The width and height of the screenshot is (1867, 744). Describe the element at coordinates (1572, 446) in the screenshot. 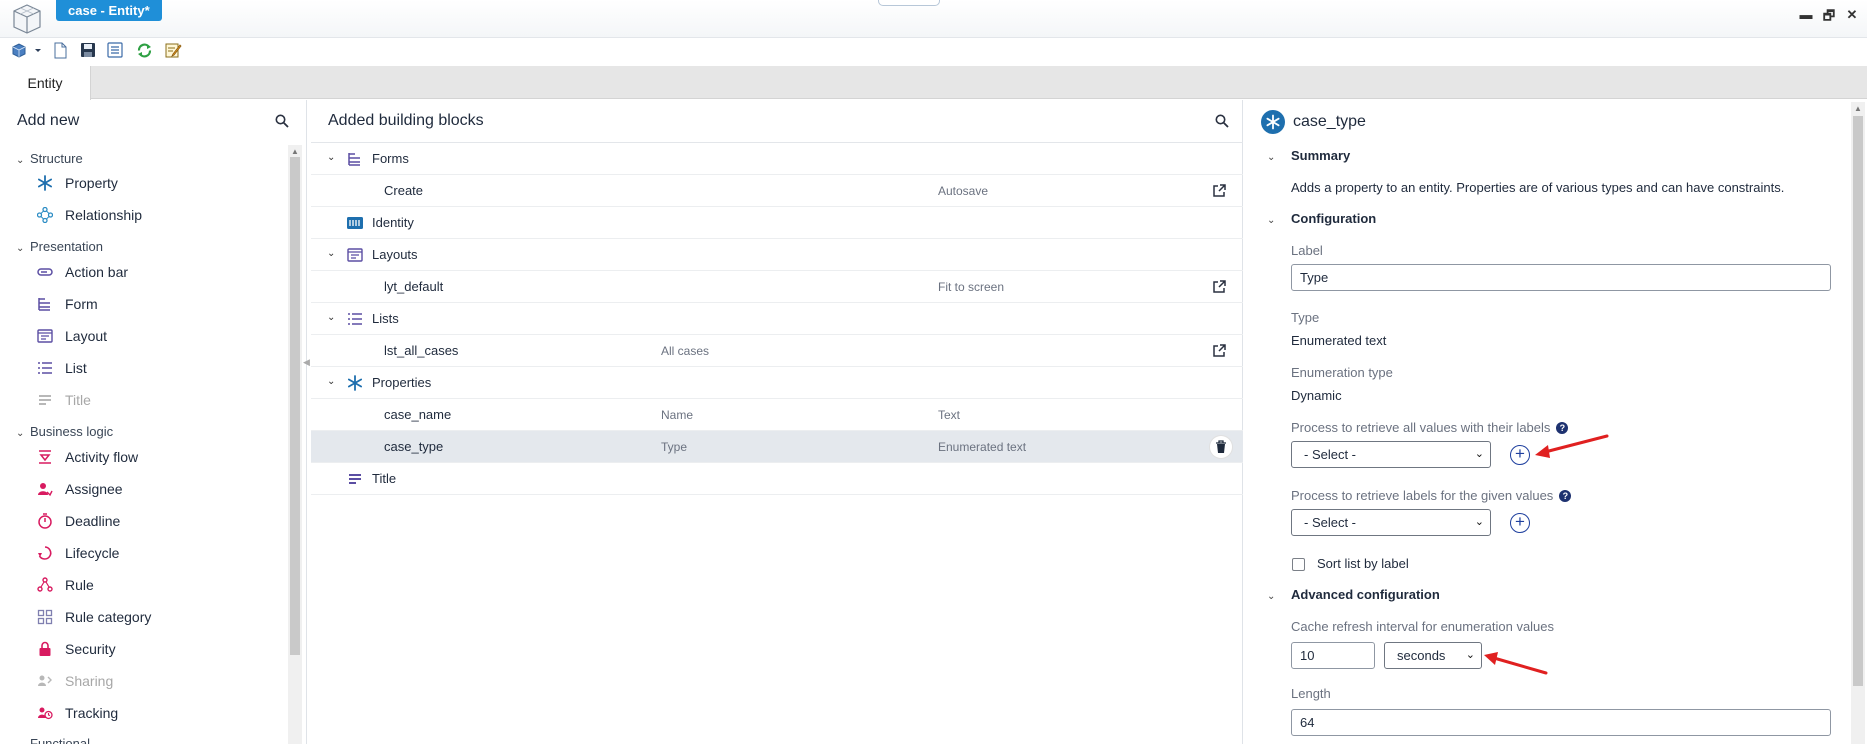

I see `annotation-arrow-icon` at that location.